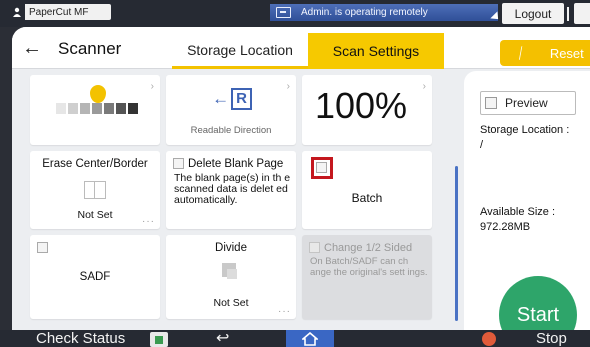 The width and height of the screenshot is (590, 347). Describe the element at coordinates (231, 303) in the screenshot. I see `divide-value: Not Set` at that location.